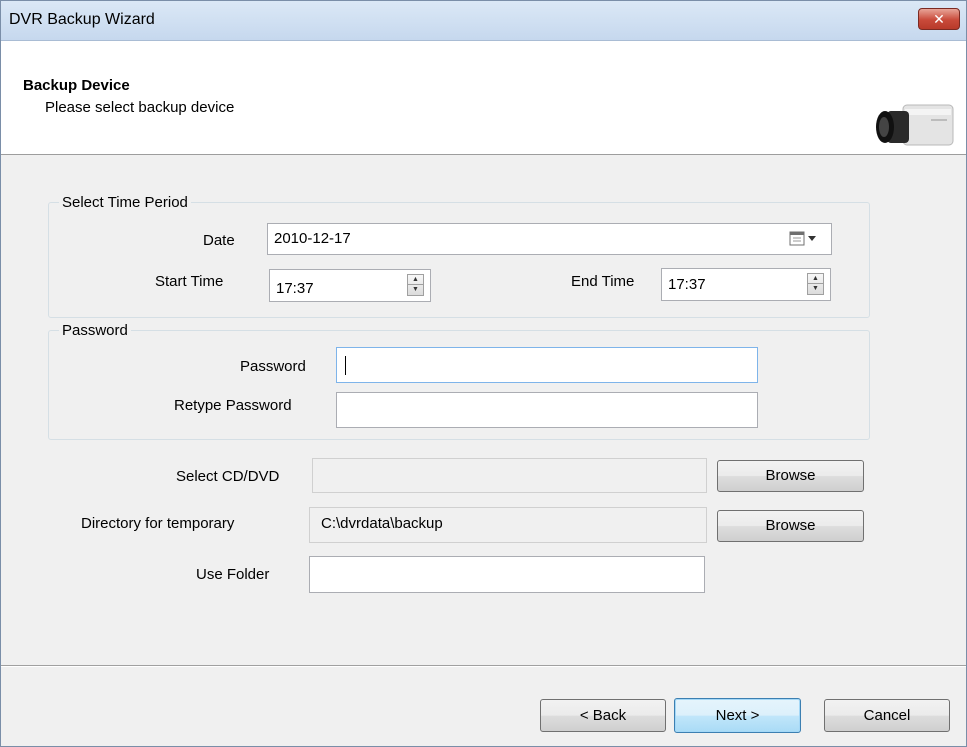 This screenshot has width=967, height=747. I want to click on close-button: ✕, so click(939, 19).